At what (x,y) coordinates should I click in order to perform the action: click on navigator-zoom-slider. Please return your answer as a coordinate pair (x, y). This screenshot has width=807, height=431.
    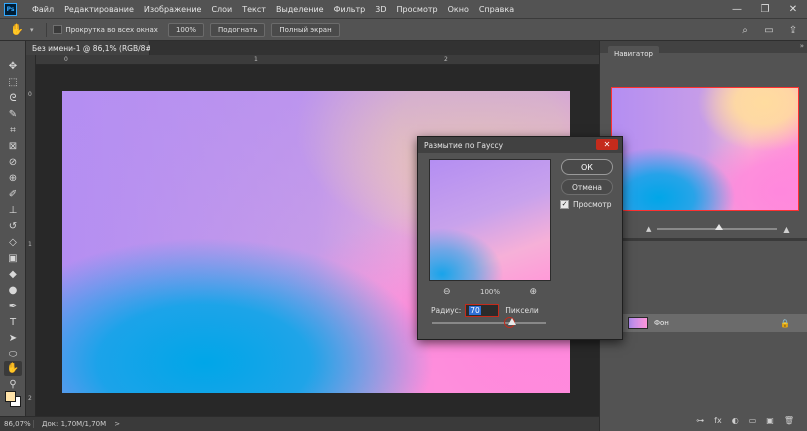
    Looking at the image, I should click on (717, 227).